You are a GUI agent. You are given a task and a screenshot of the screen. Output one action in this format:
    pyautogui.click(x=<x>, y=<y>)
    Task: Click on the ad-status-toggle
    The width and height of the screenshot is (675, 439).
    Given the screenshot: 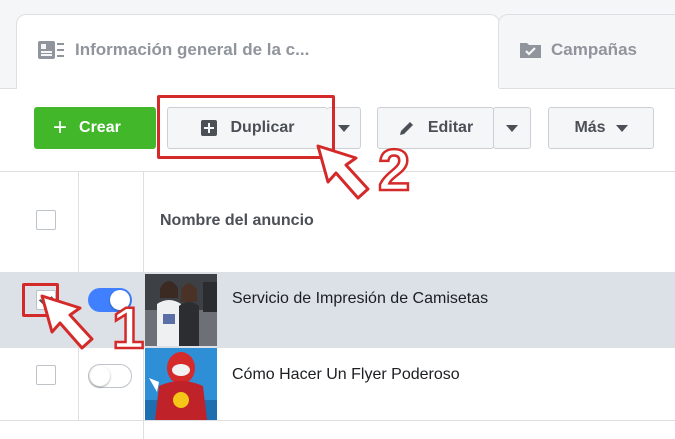 What is the action you would take?
    pyautogui.click(x=110, y=376)
    